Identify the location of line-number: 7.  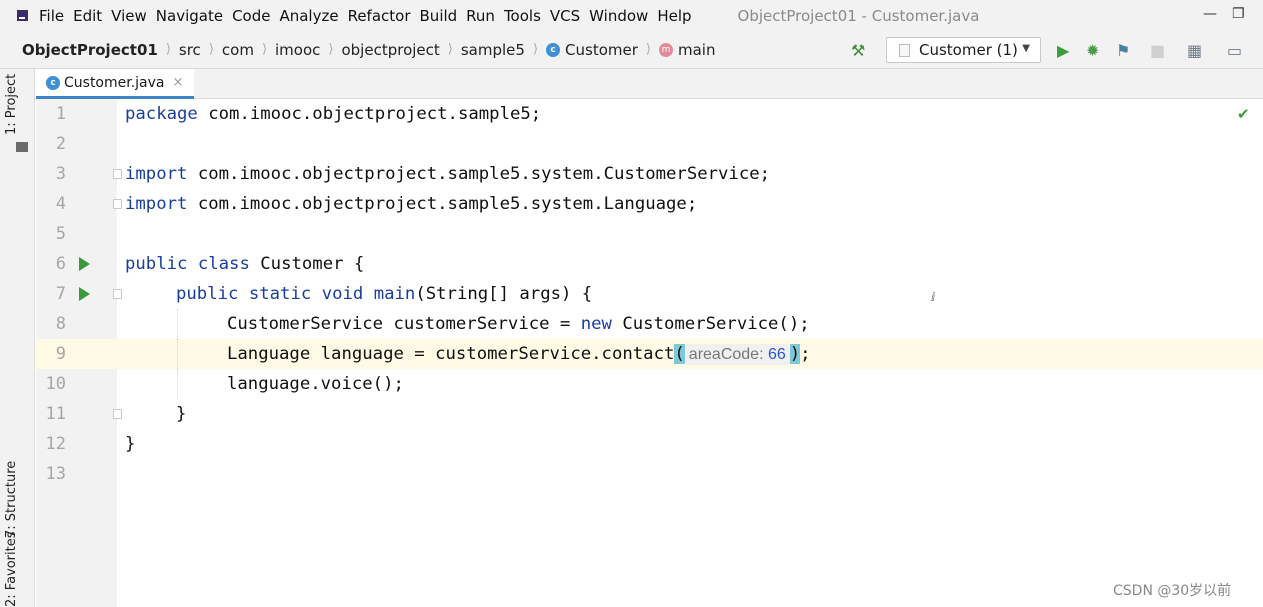
(60, 294).